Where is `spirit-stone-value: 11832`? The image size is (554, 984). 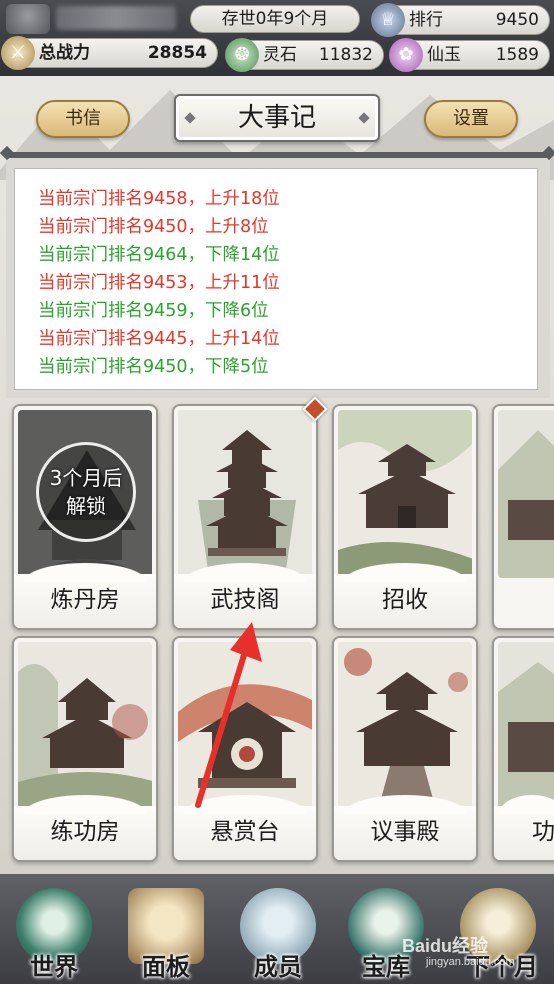
spirit-stone-value: 11832 is located at coordinates (345, 55).